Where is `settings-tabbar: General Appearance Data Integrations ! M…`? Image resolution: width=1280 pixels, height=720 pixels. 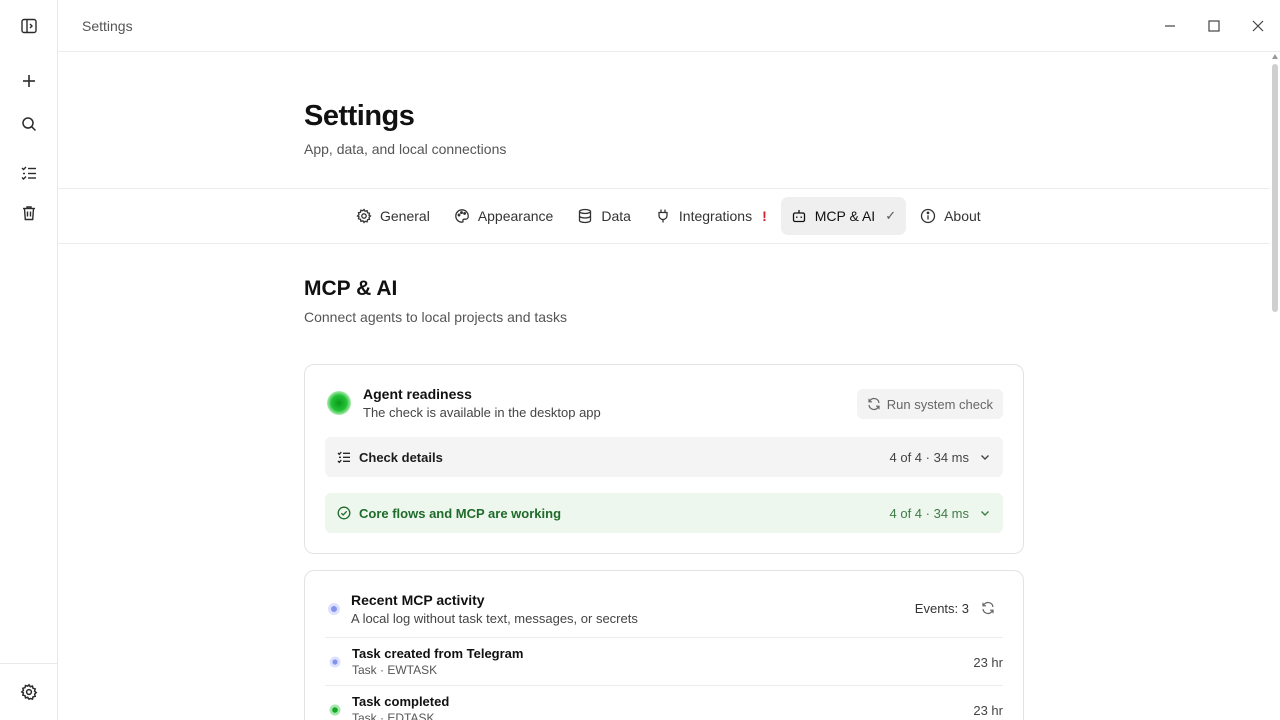 settings-tabbar: General Appearance Data Integrations ! M… is located at coordinates (664, 216).